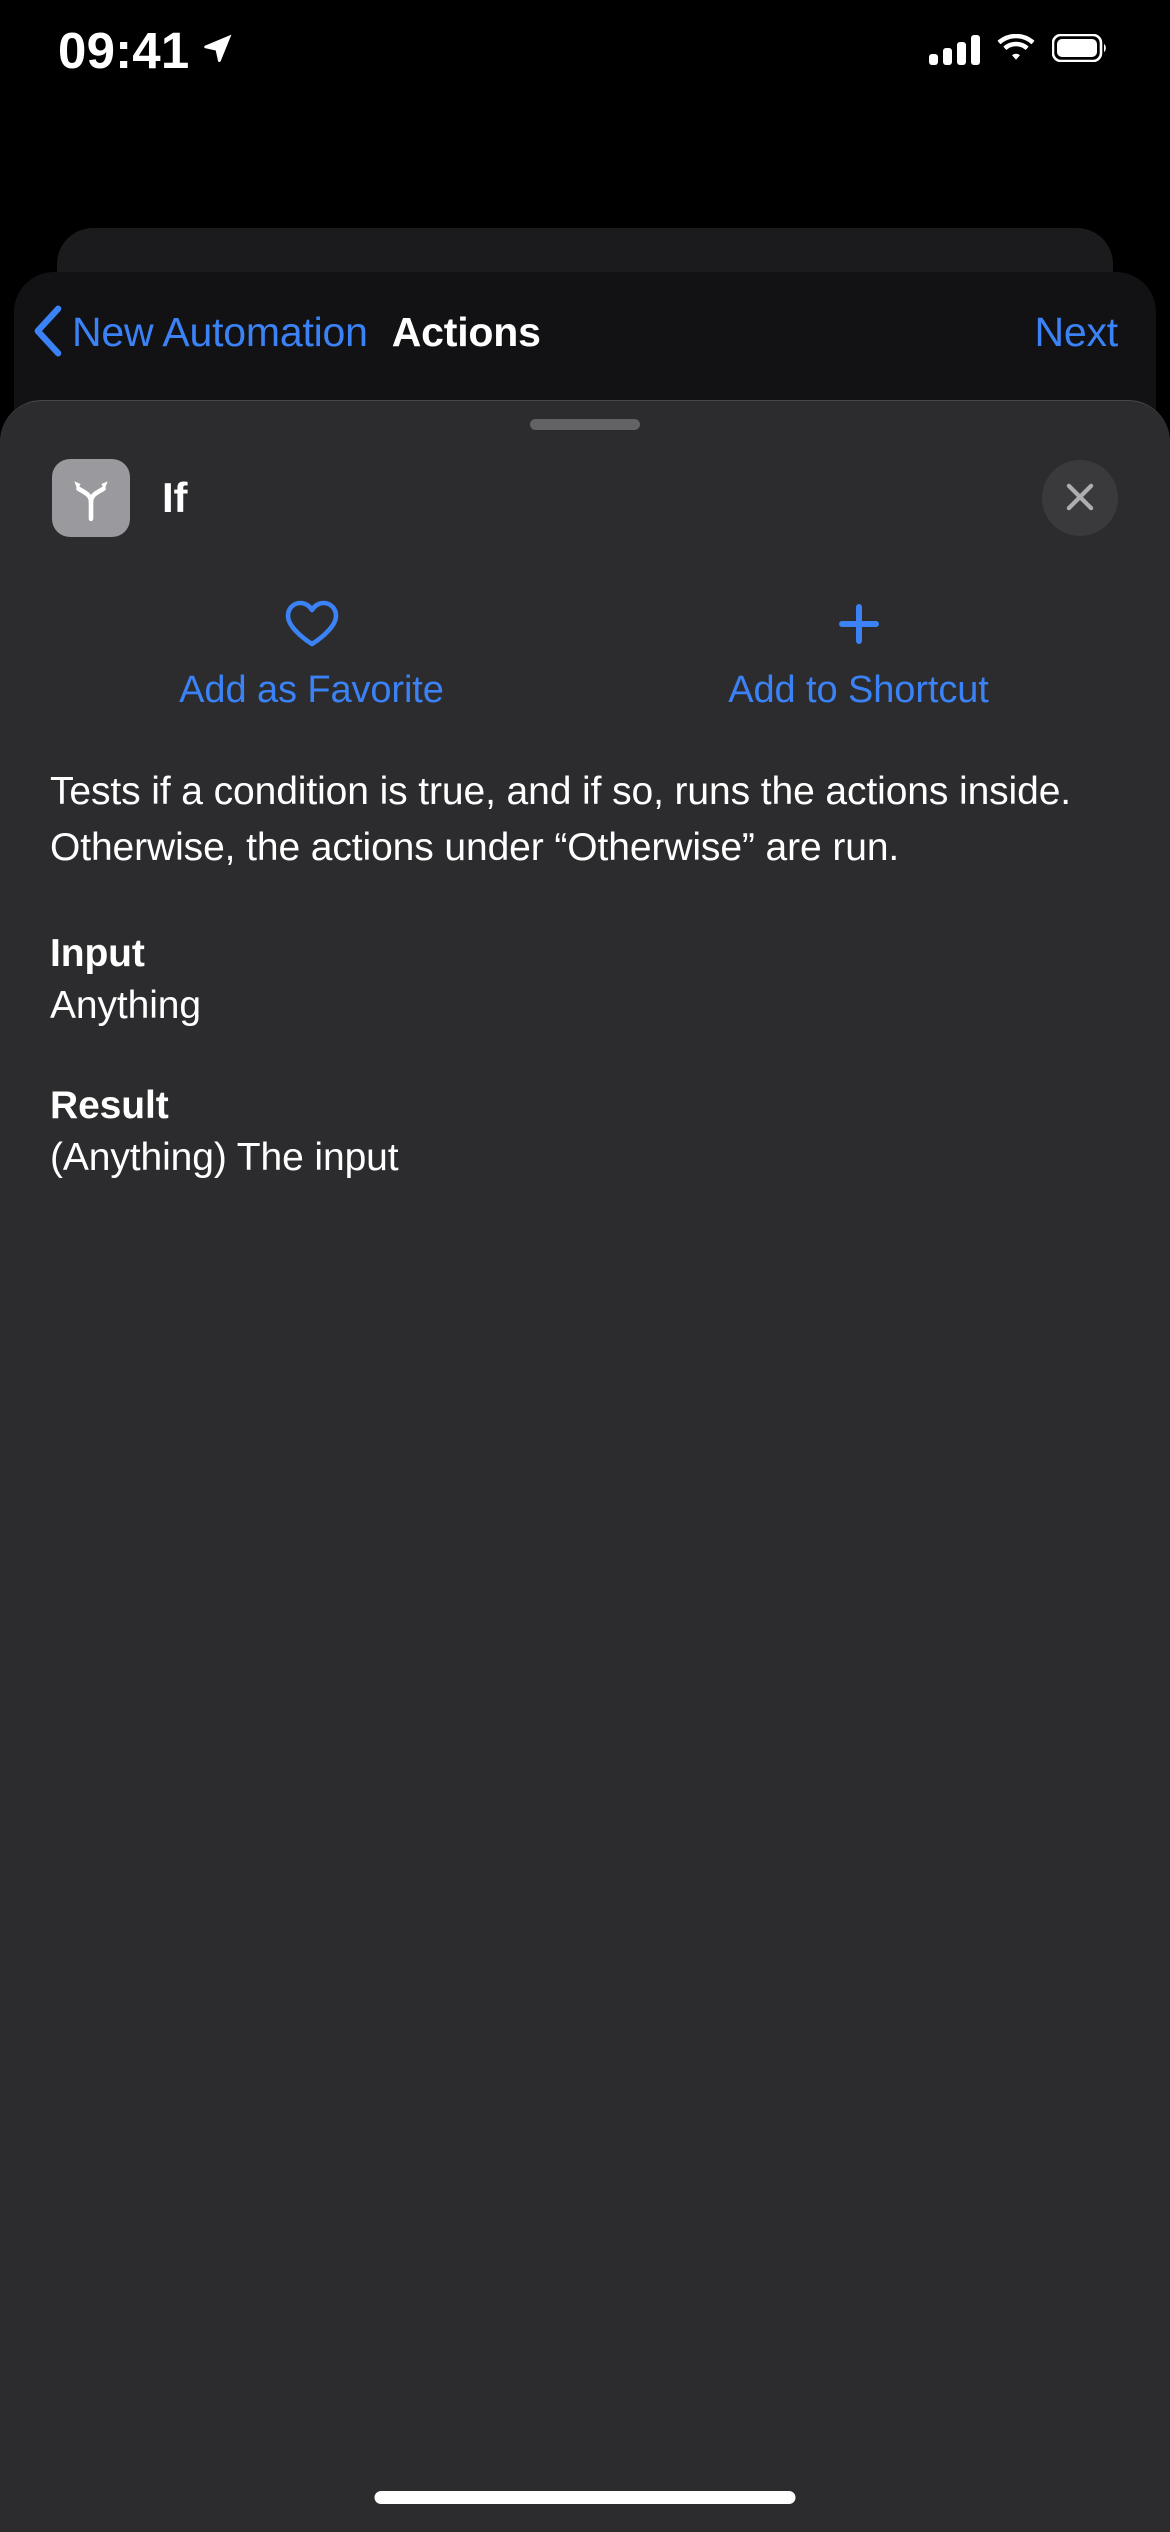  I want to click on close-icon, so click(1080, 498).